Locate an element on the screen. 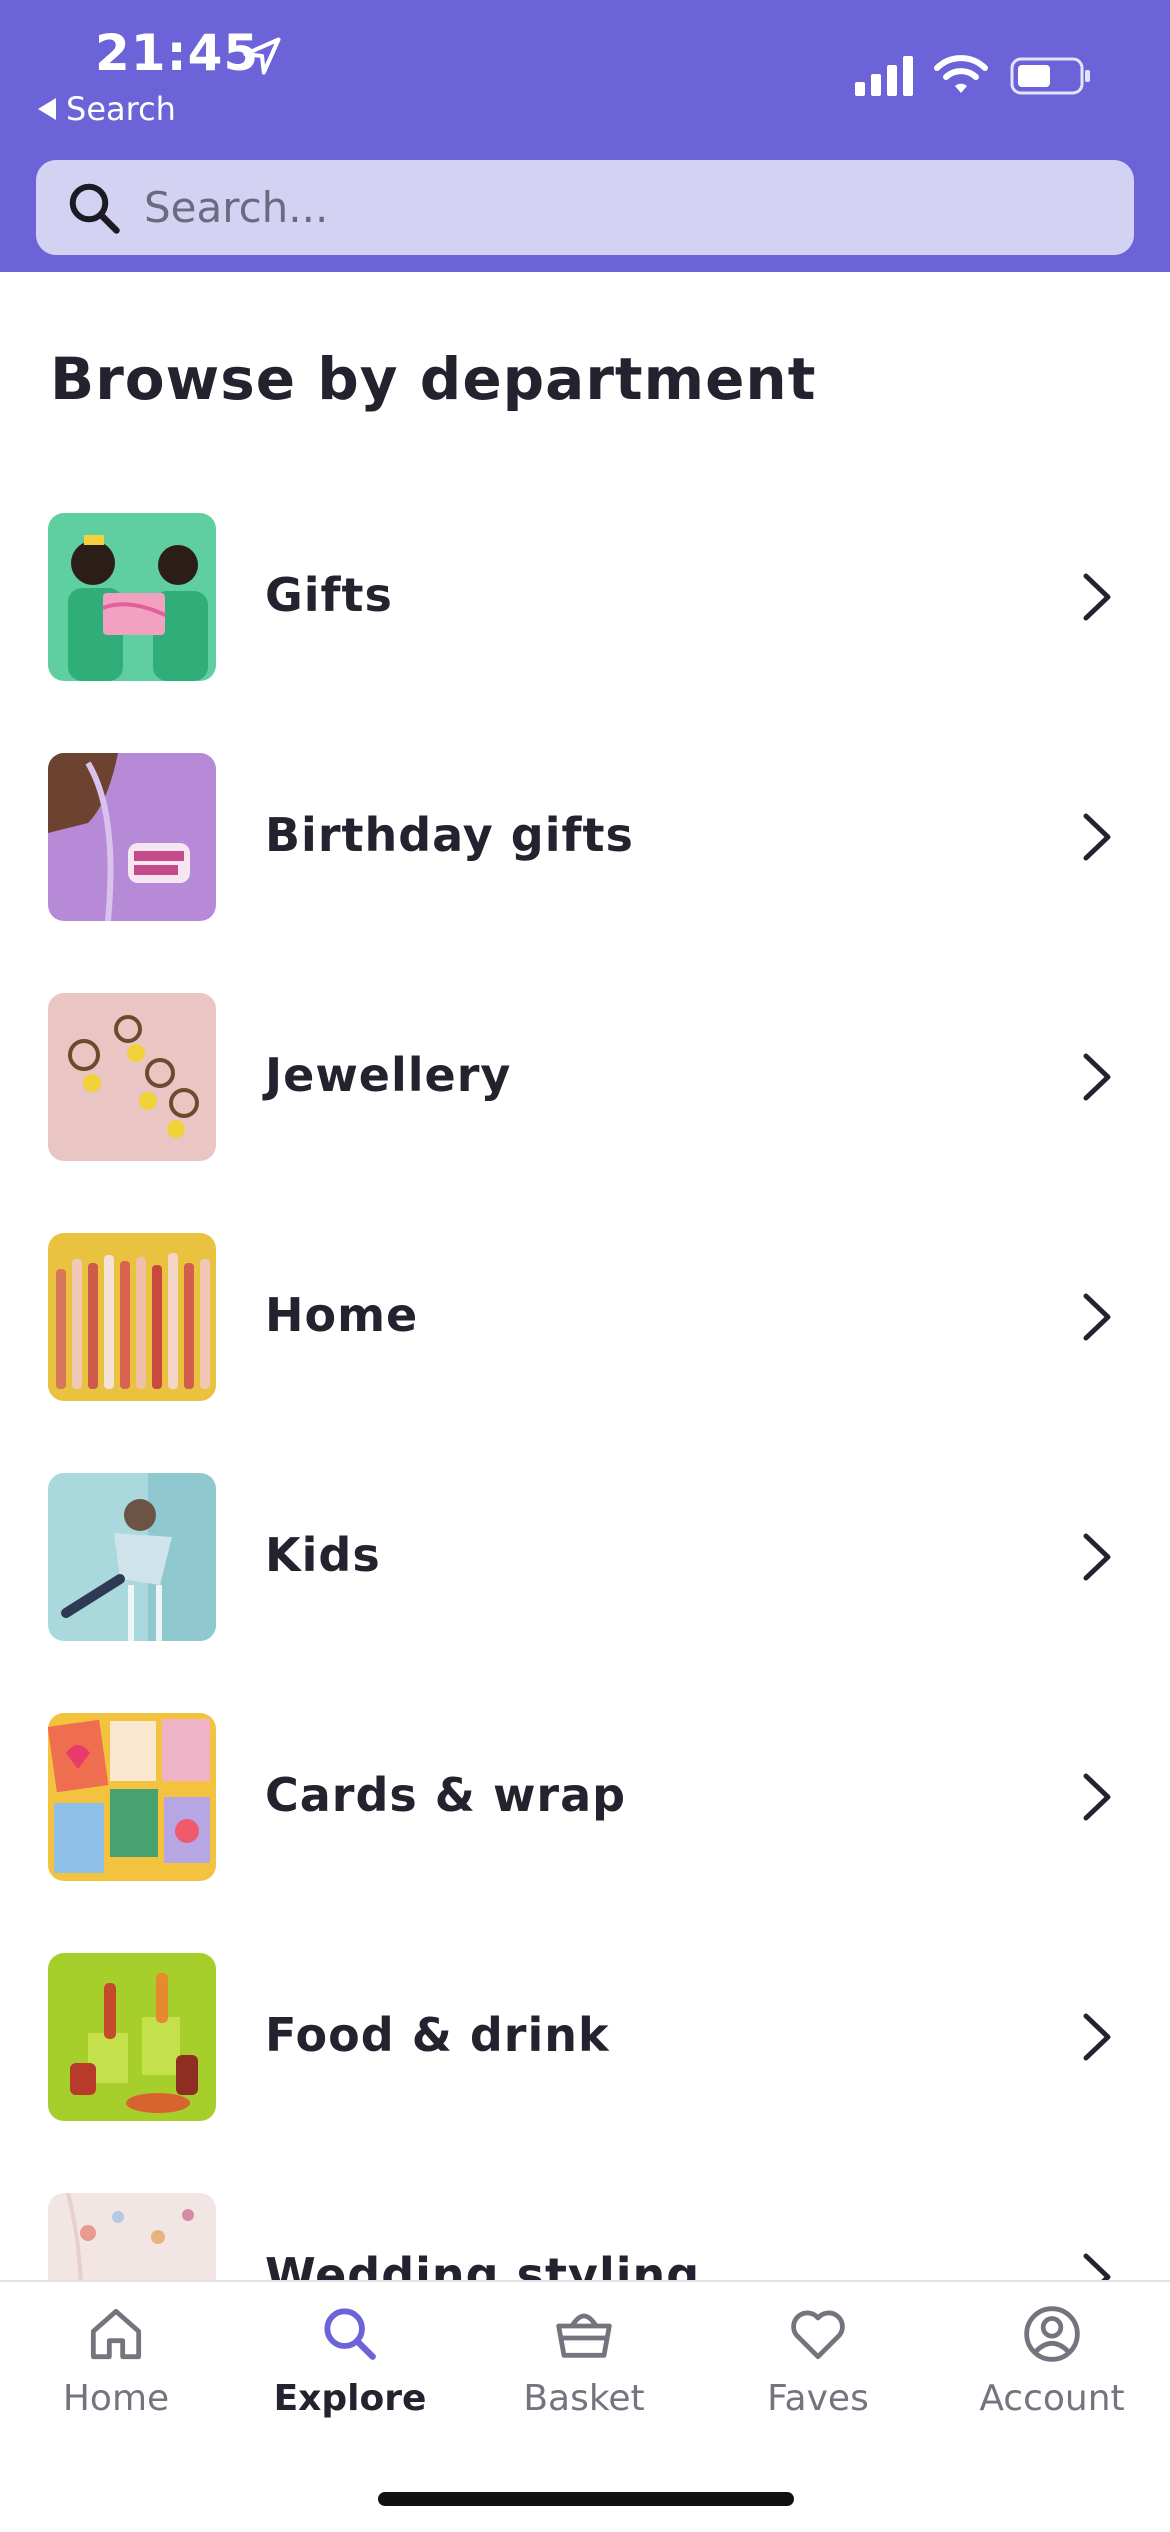  tab-home: Home is located at coordinates (116, 2377).